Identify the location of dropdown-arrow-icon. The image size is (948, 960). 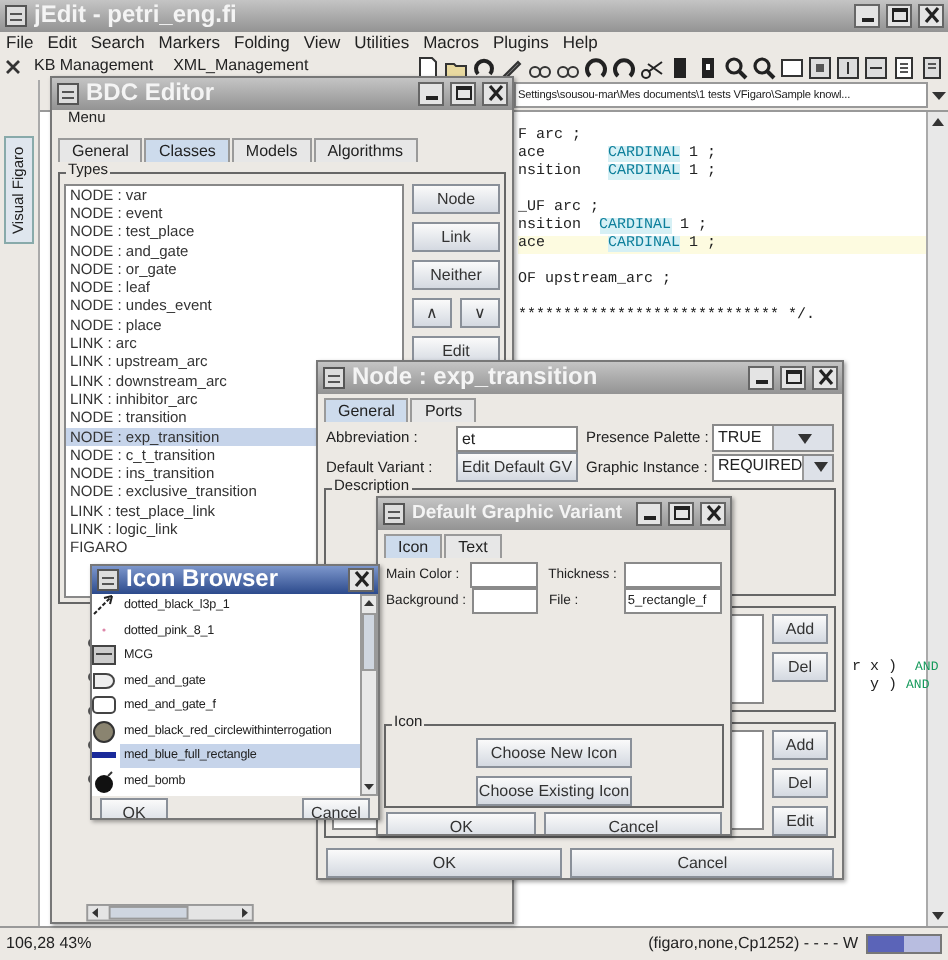
(939, 95).